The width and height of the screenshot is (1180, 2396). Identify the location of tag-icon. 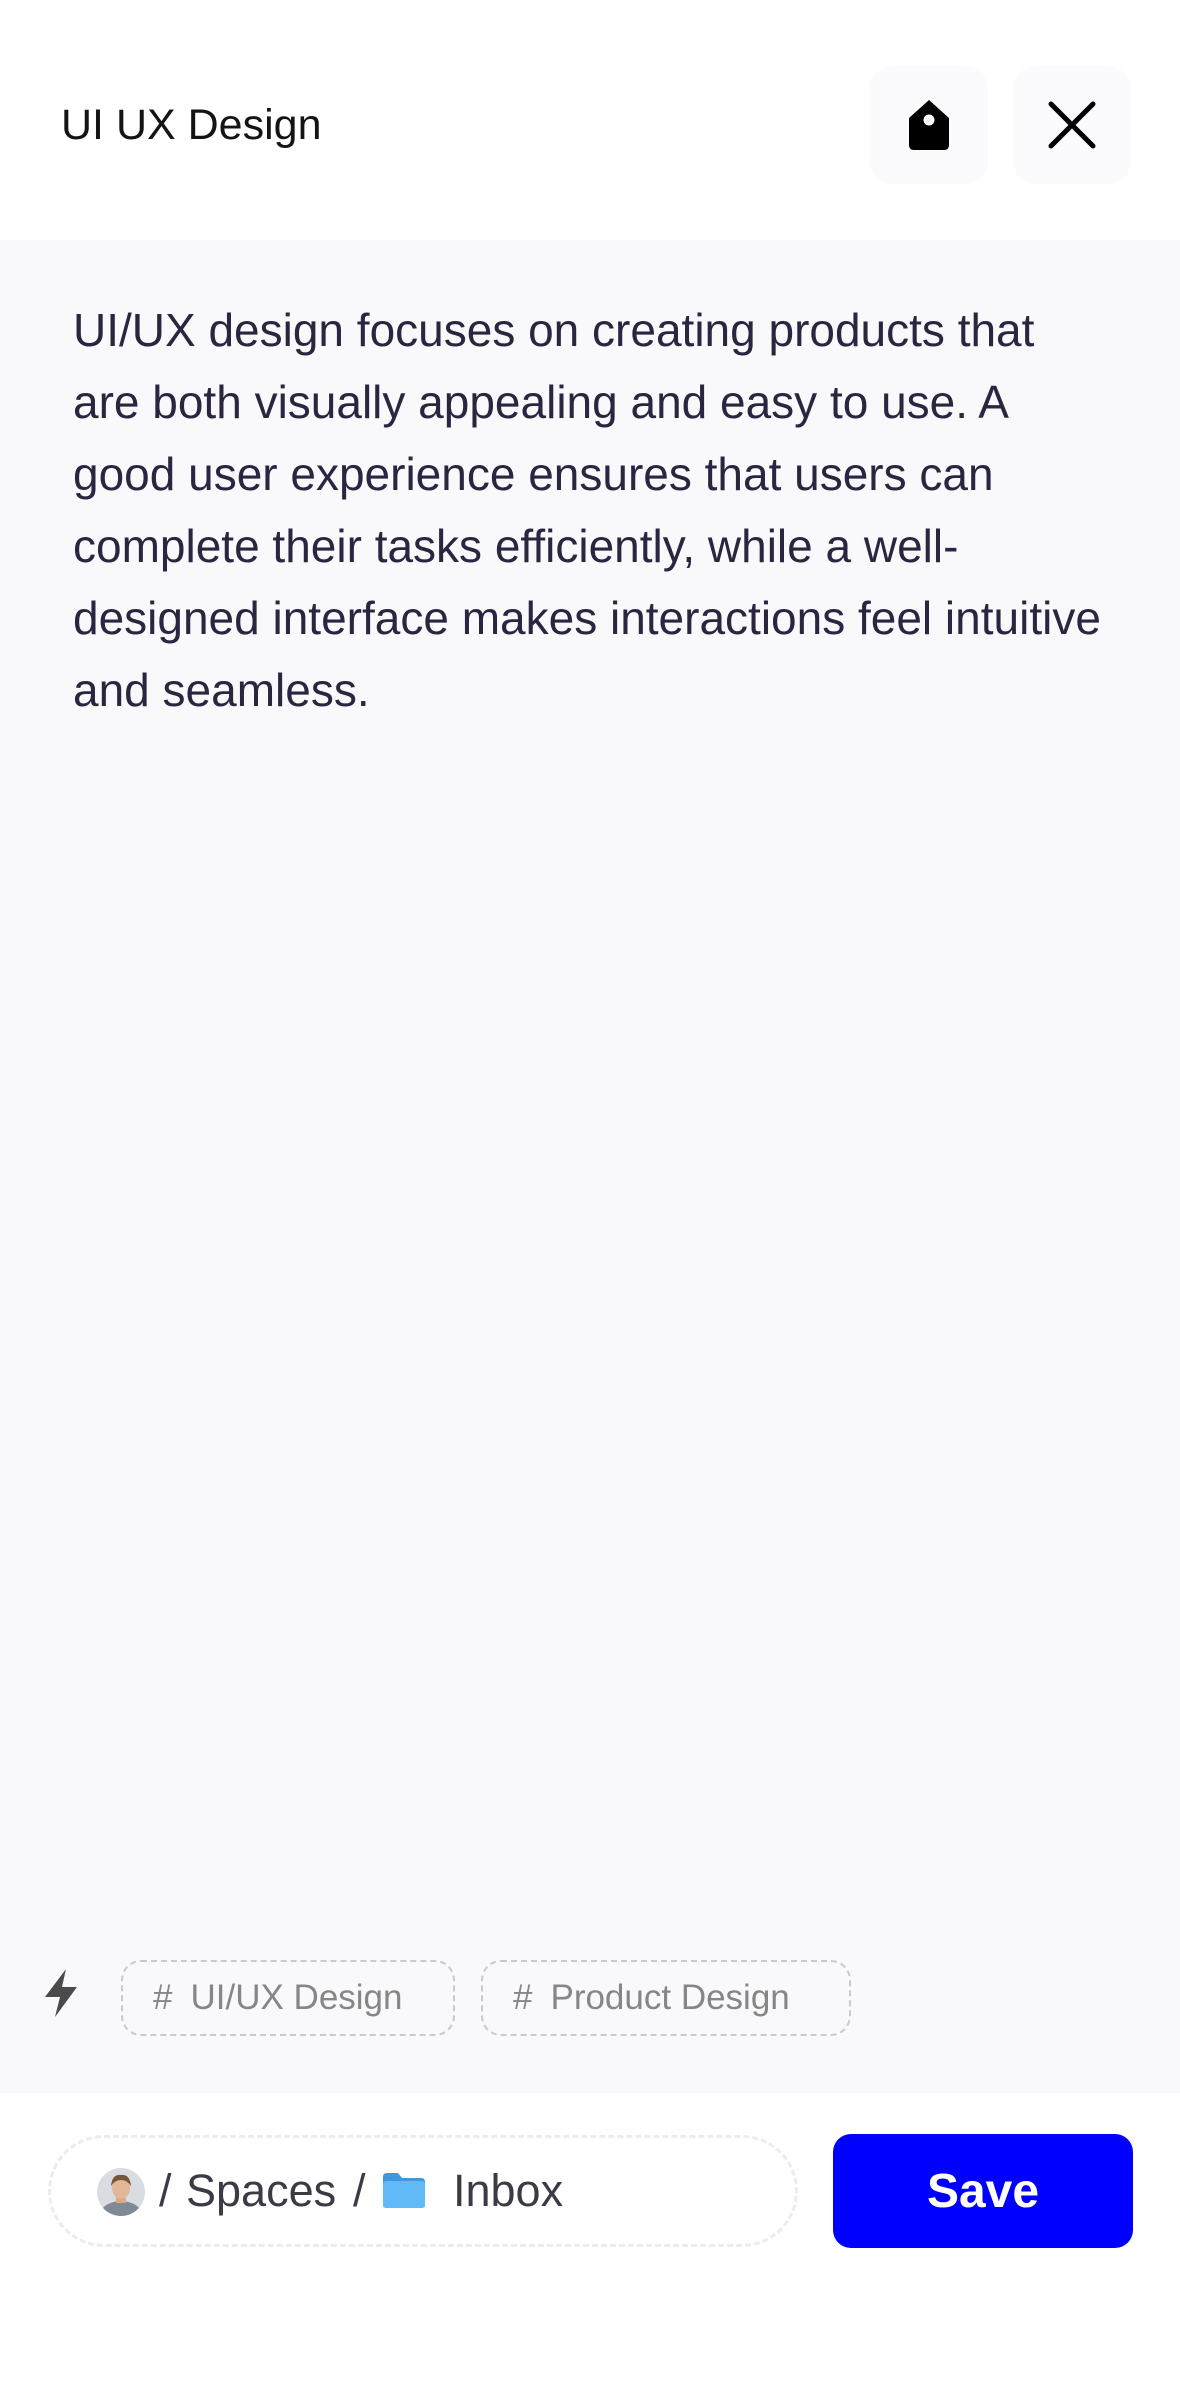
(929, 125).